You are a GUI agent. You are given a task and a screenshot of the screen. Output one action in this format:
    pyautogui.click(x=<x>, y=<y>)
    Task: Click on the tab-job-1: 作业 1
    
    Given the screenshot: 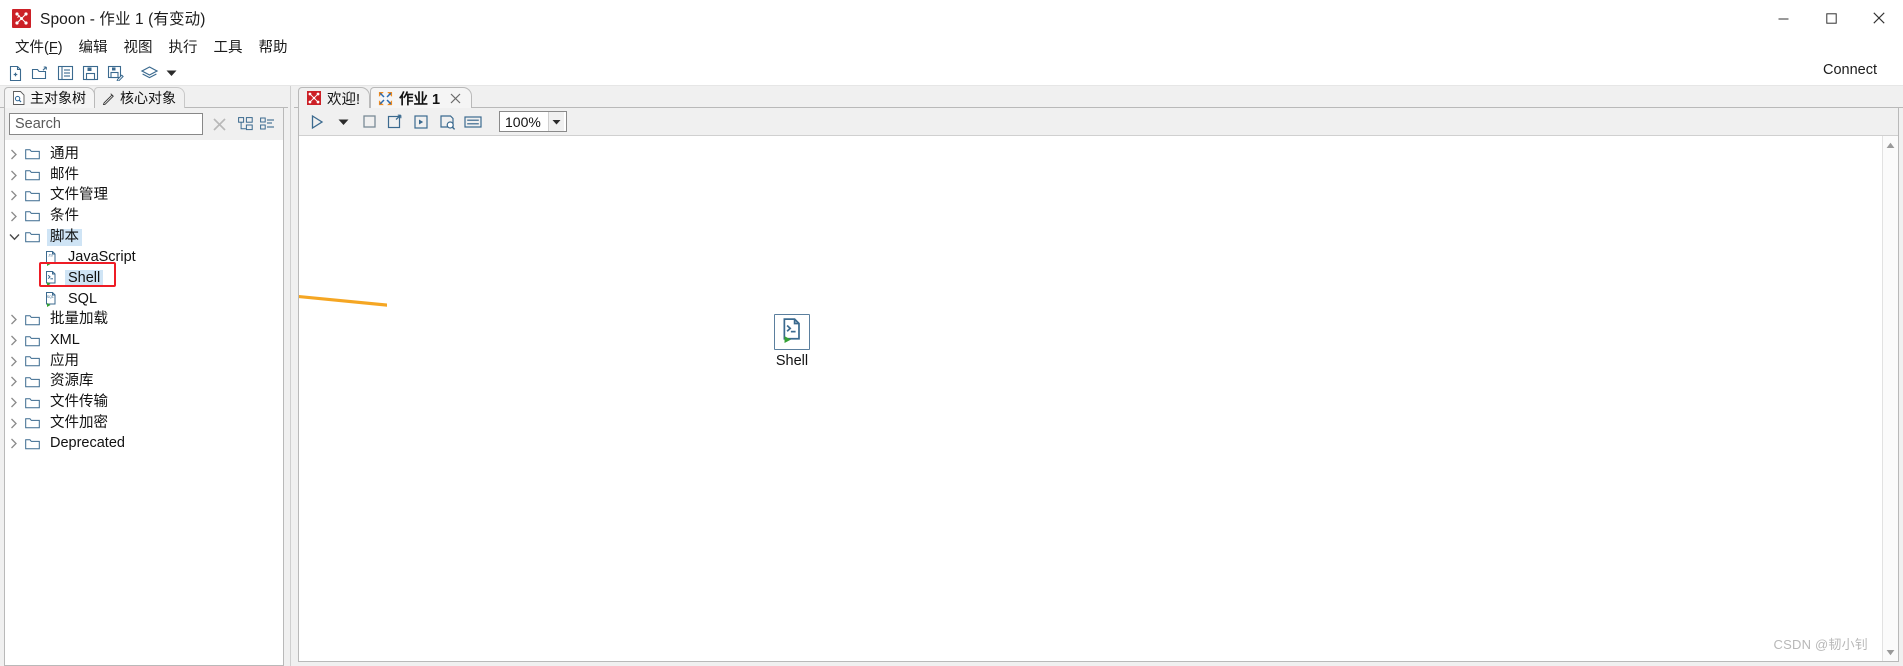 What is the action you would take?
    pyautogui.click(x=421, y=97)
    